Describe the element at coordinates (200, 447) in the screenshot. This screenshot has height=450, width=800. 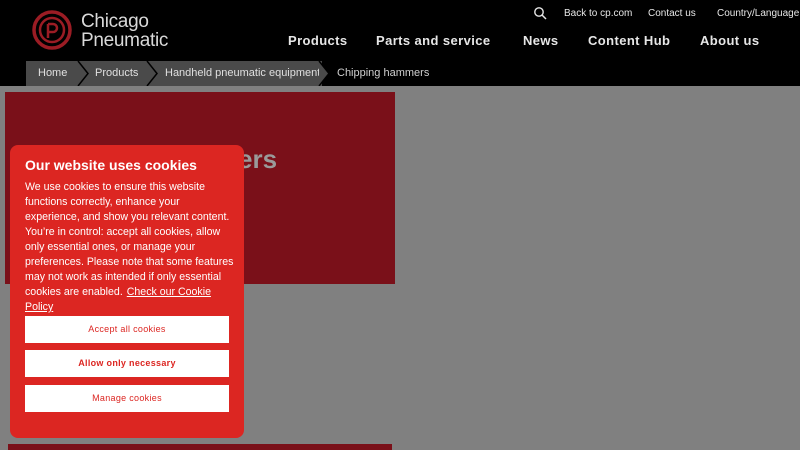
I see `content-band` at that location.